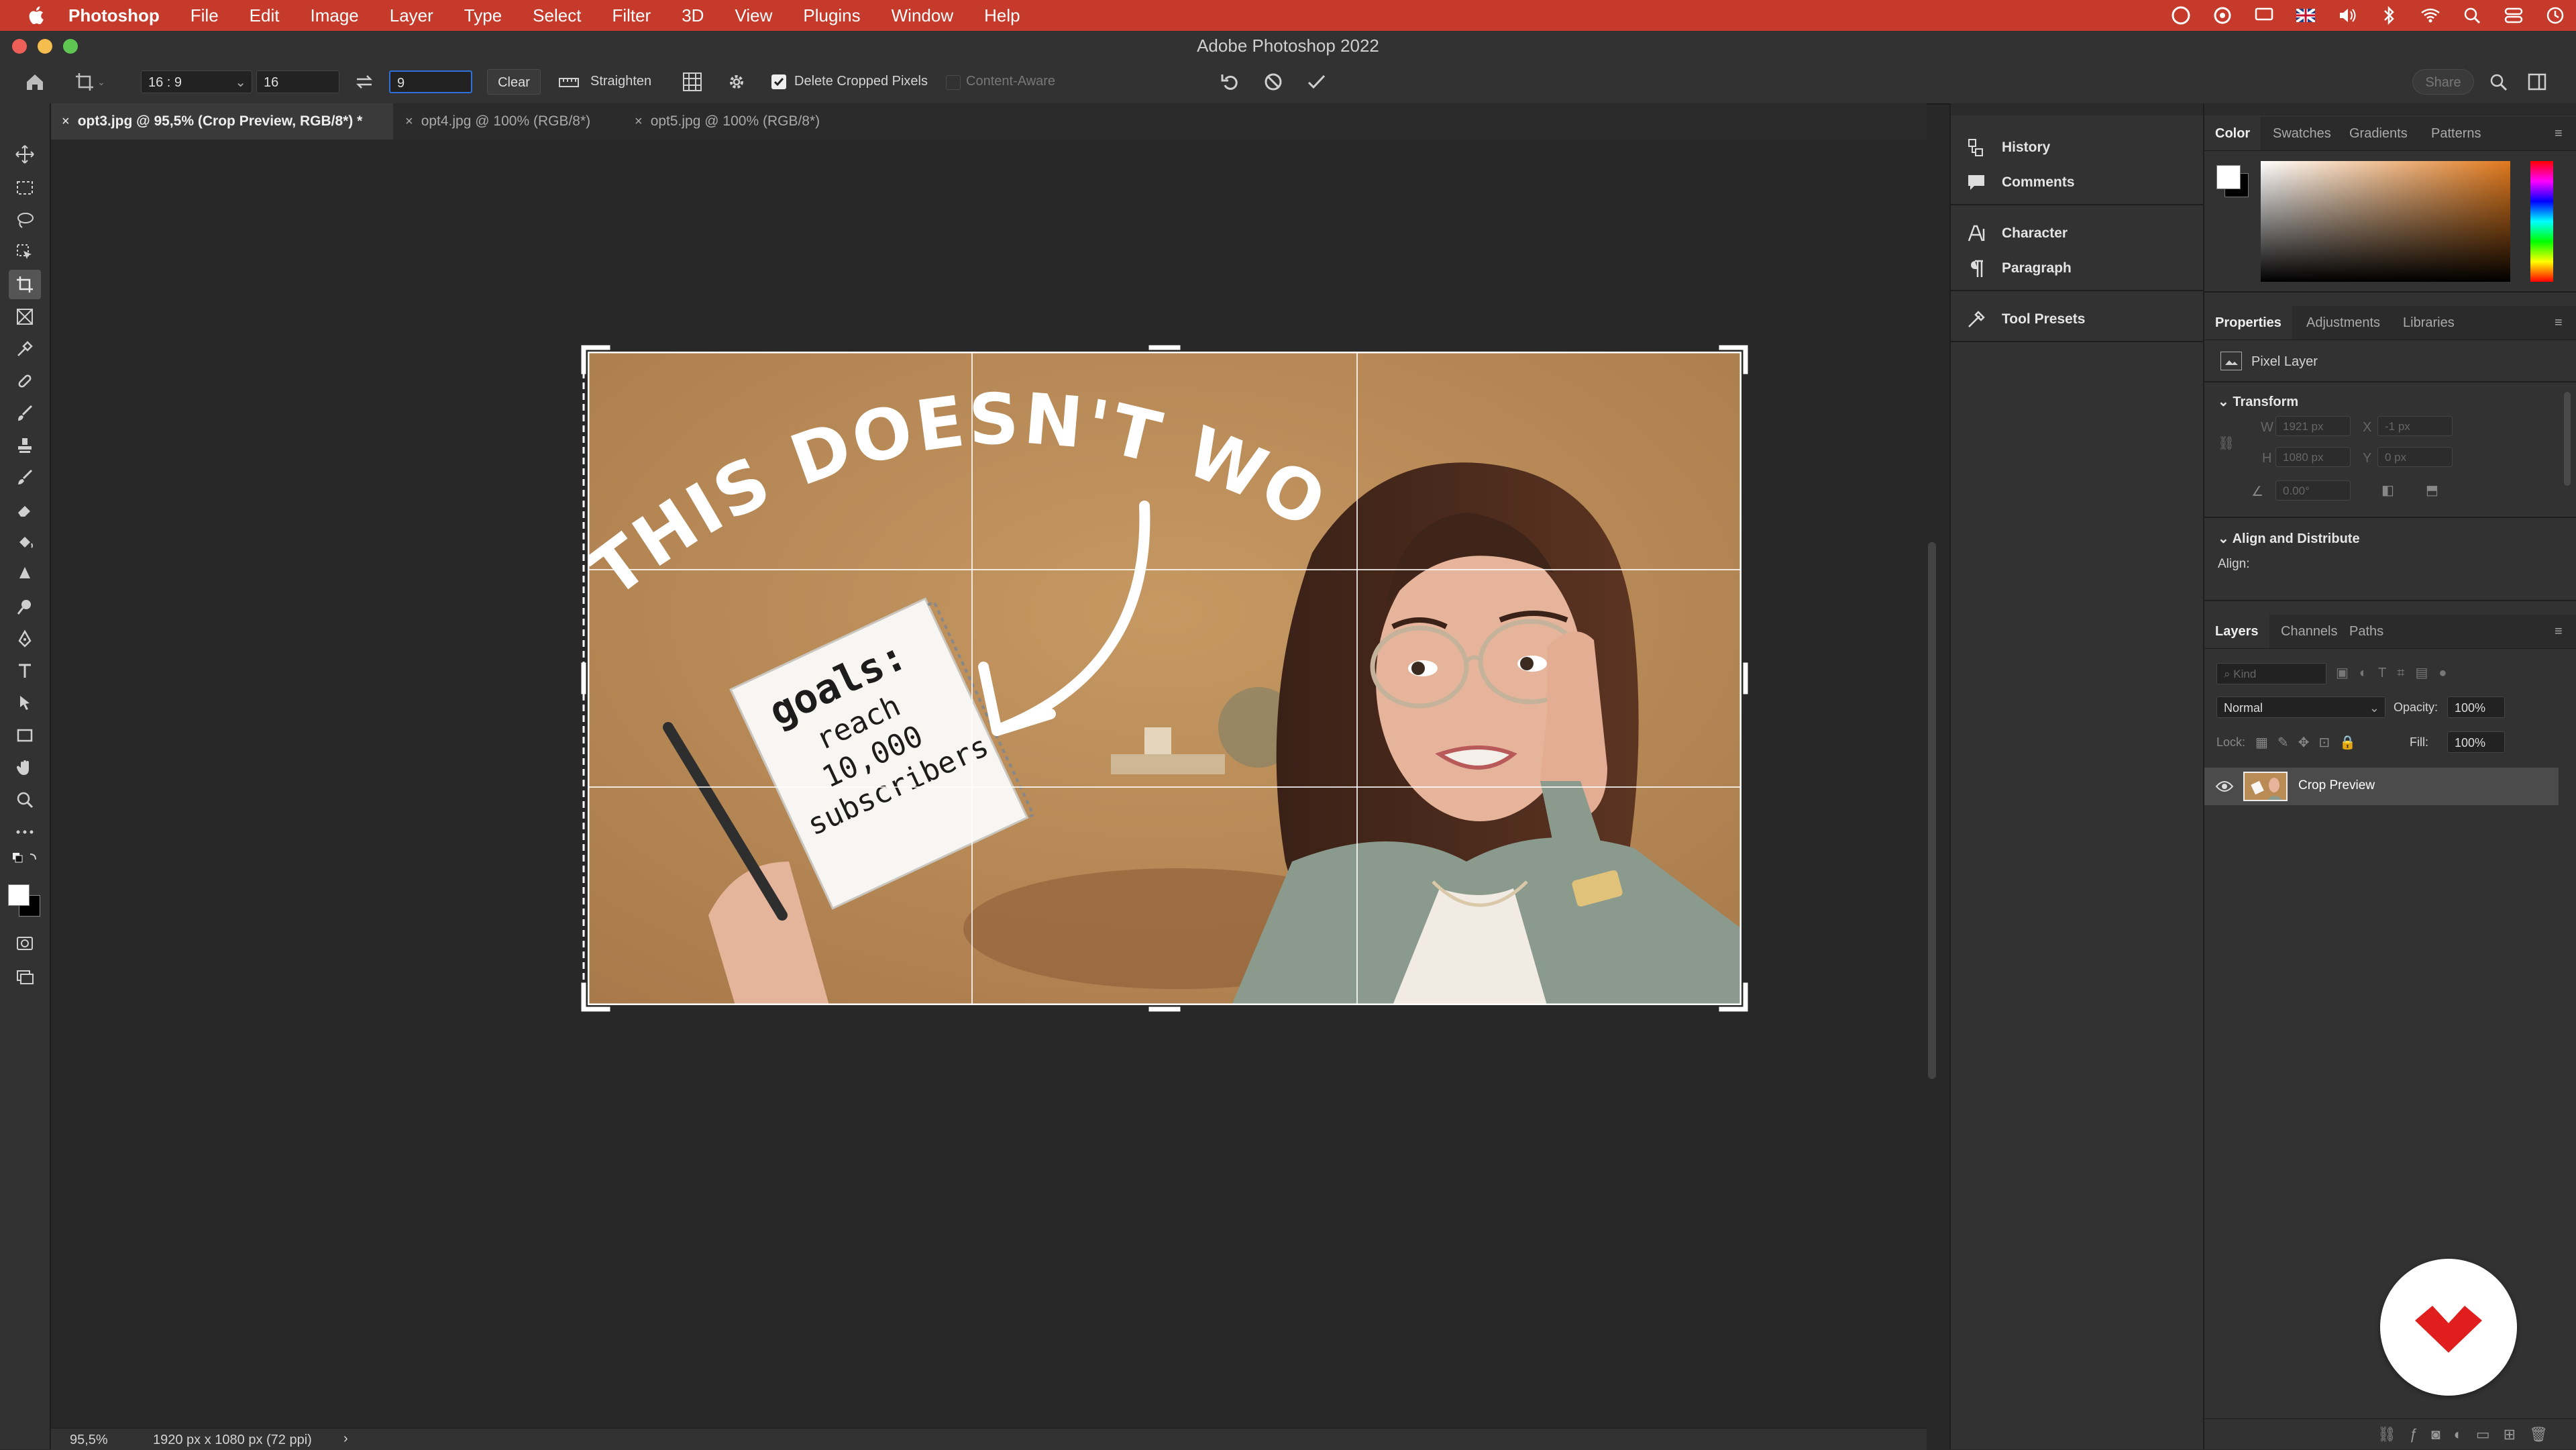  What do you see at coordinates (738, 121) in the screenshot?
I see `tab-opt5: × opt5.jpg @ 100% (RGB/8*)` at bounding box center [738, 121].